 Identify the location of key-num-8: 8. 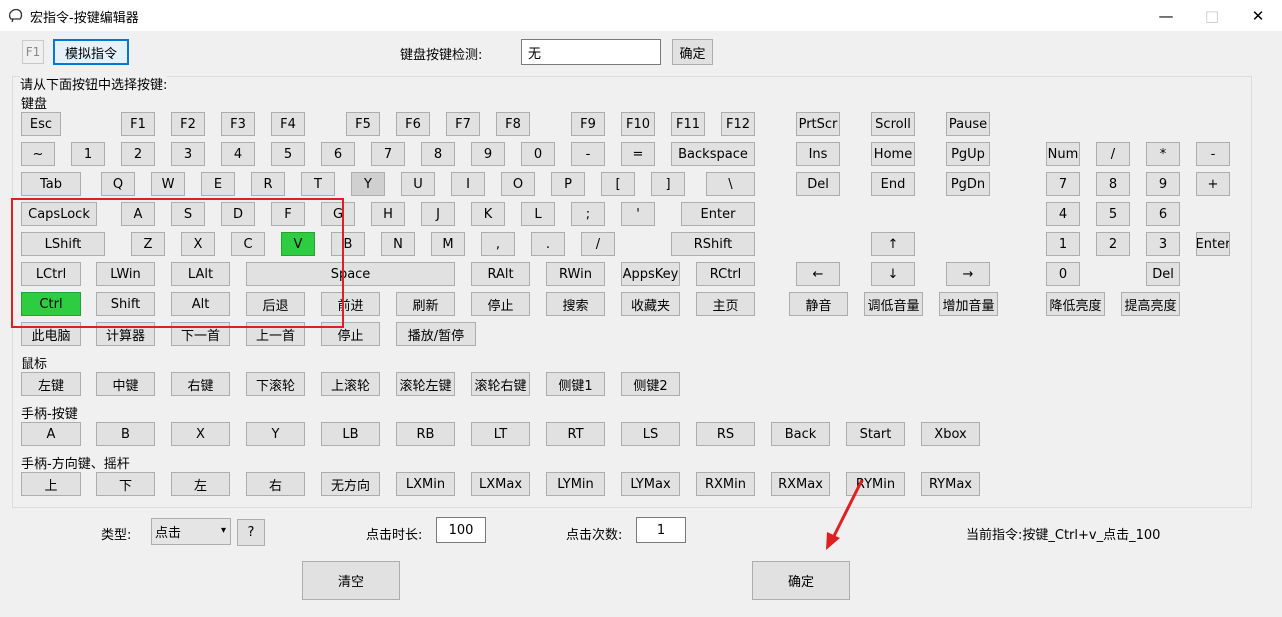
(1113, 184).